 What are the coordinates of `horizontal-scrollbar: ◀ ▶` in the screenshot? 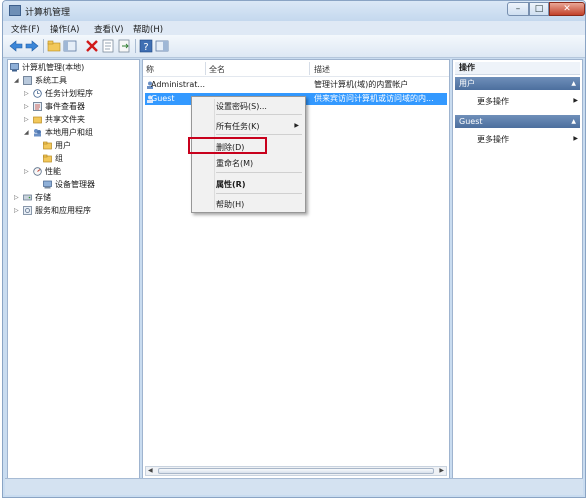 It's located at (296, 471).